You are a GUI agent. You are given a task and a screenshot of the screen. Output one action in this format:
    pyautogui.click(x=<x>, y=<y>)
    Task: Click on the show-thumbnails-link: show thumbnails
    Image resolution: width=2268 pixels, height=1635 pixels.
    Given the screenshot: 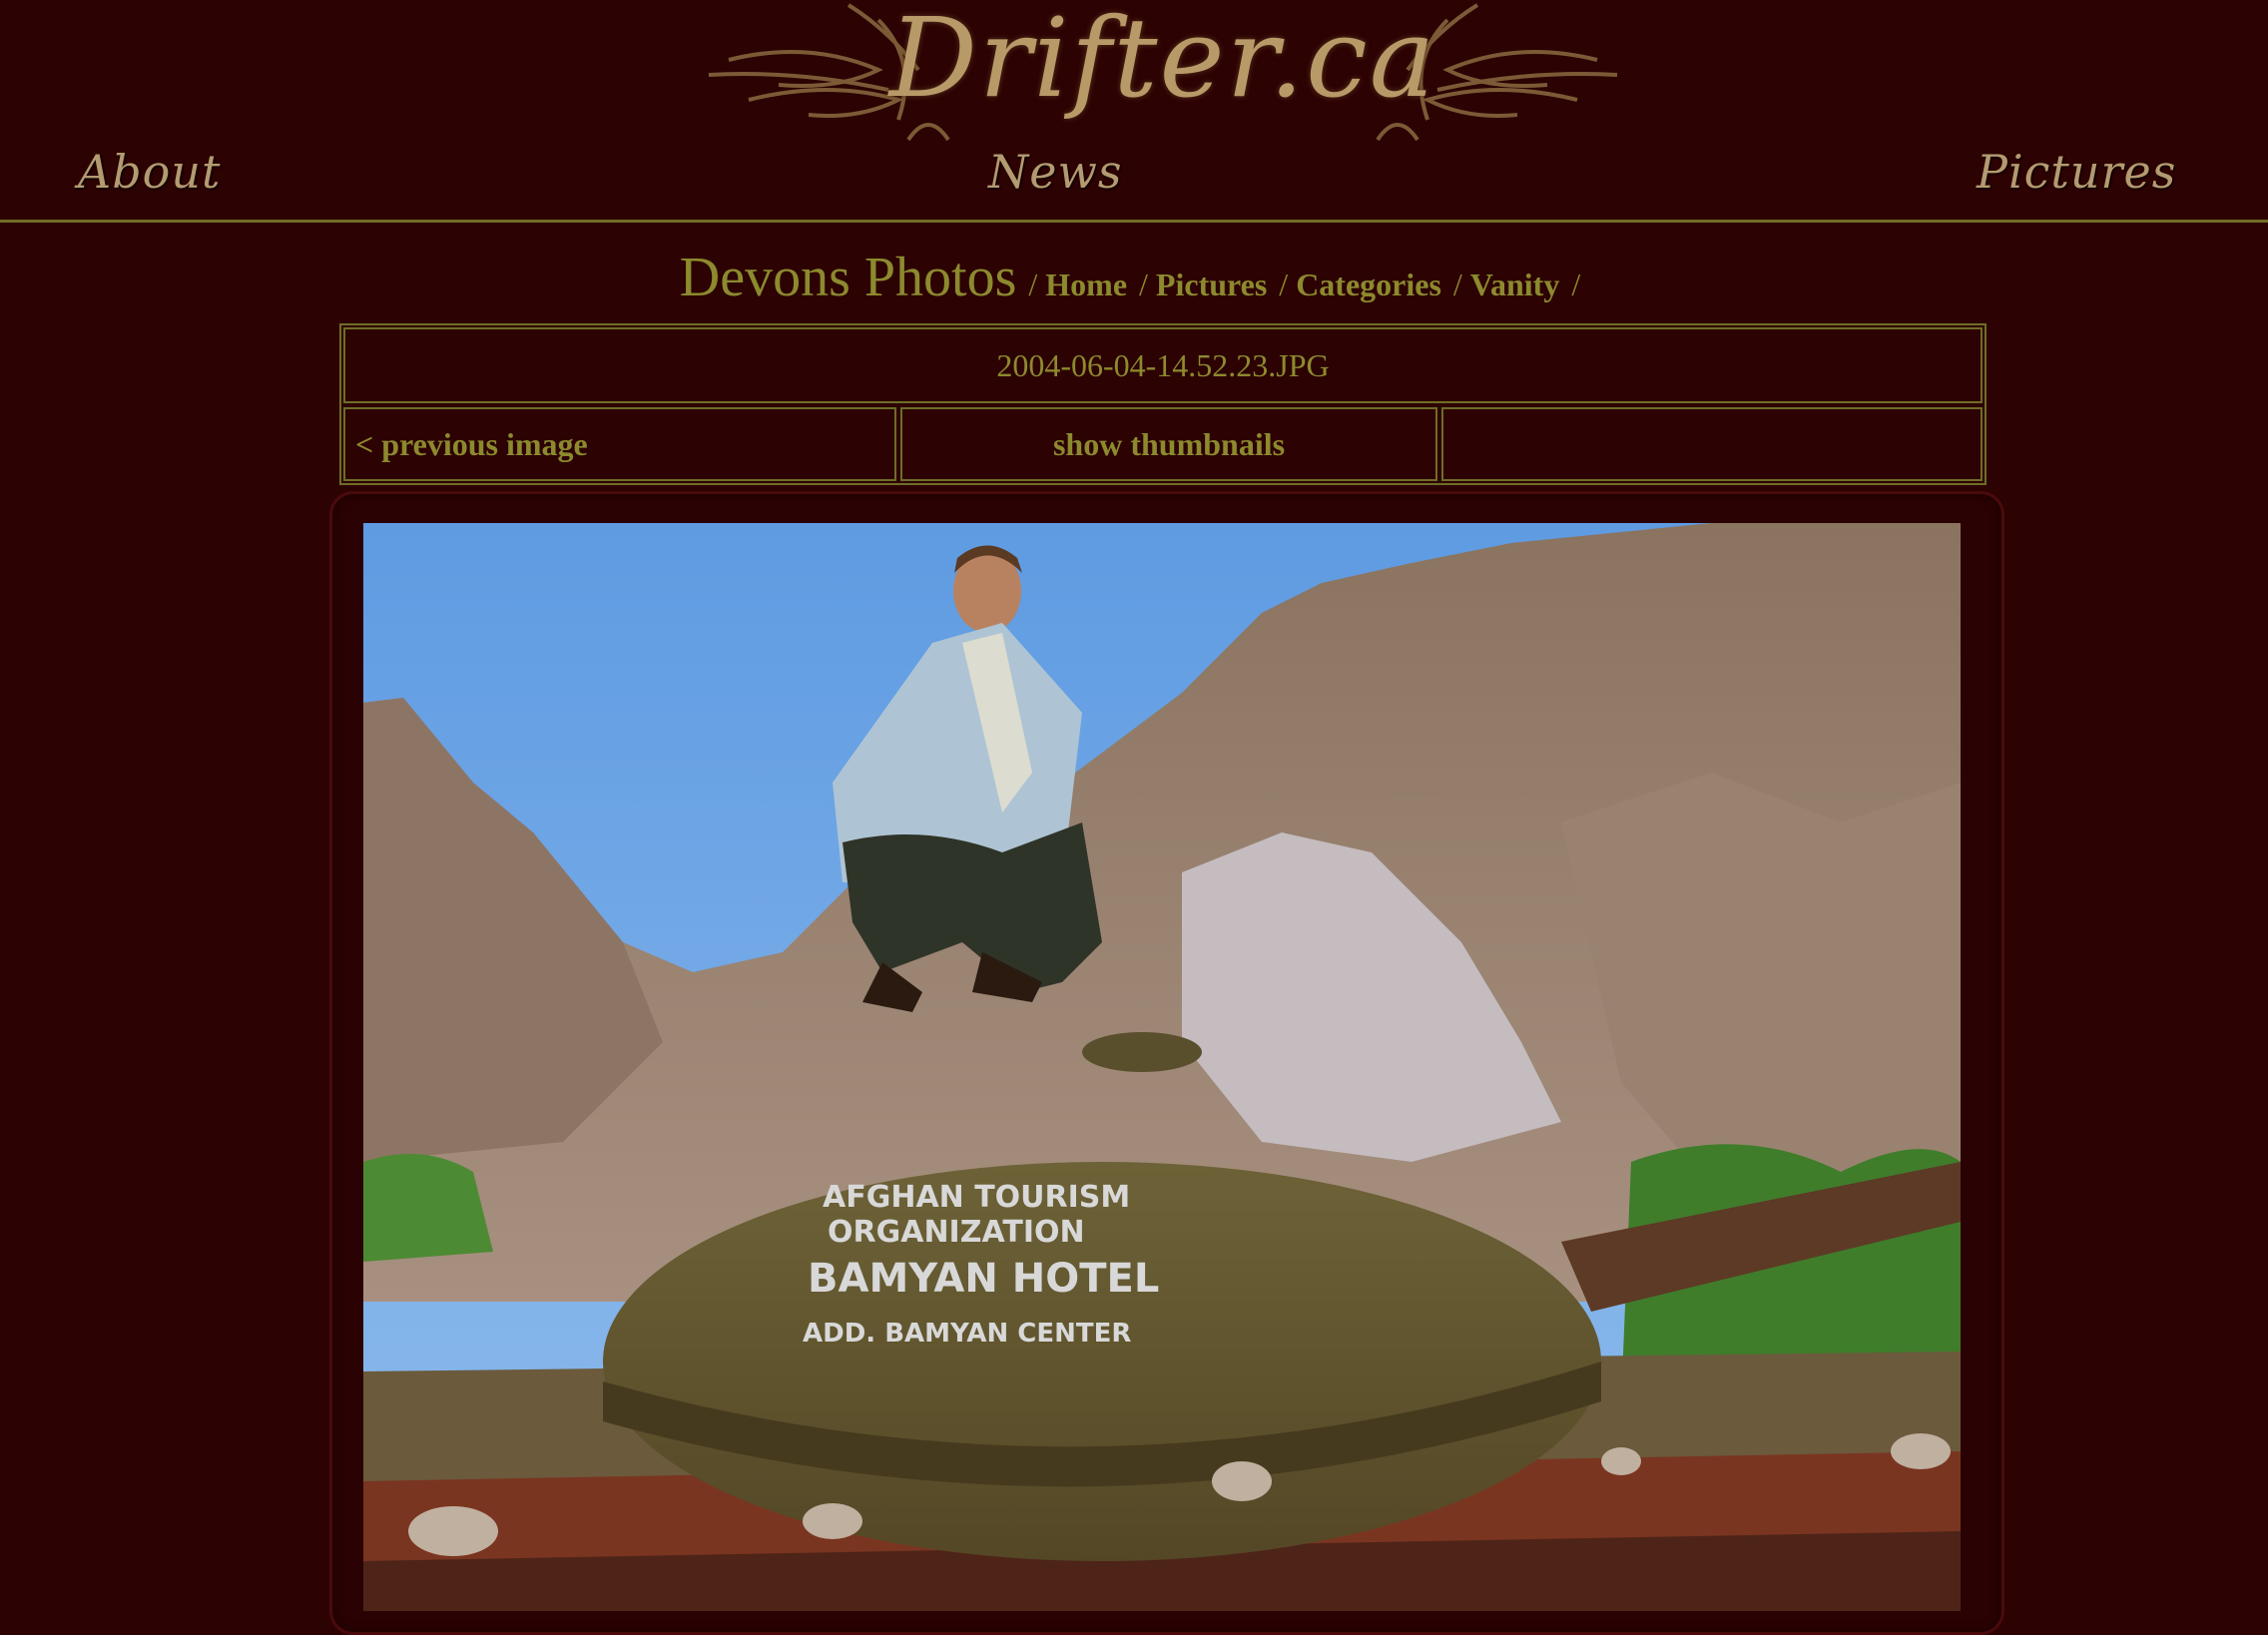 What is the action you would take?
    pyautogui.click(x=1169, y=444)
    